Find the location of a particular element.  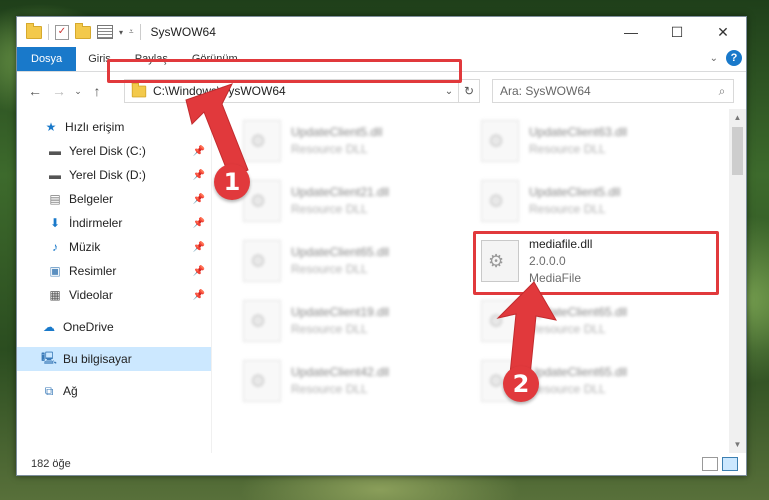

scroll-thumb is located at coordinates (737, 151).